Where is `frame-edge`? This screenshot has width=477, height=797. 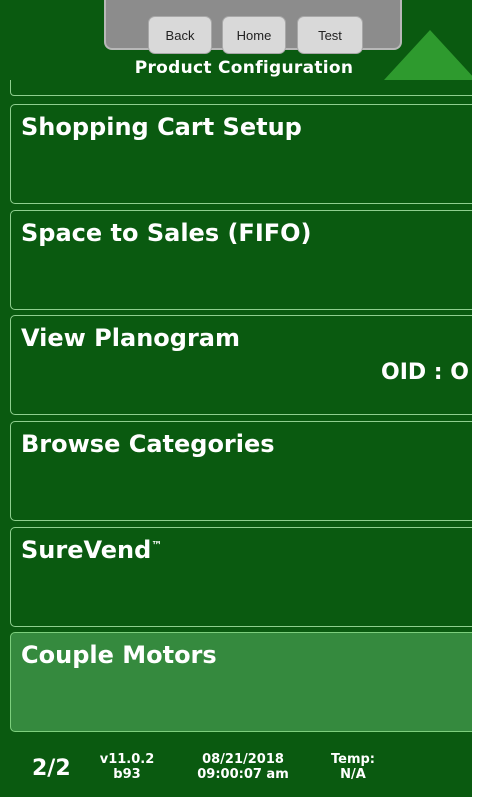
frame-edge is located at coordinates (474, 398).